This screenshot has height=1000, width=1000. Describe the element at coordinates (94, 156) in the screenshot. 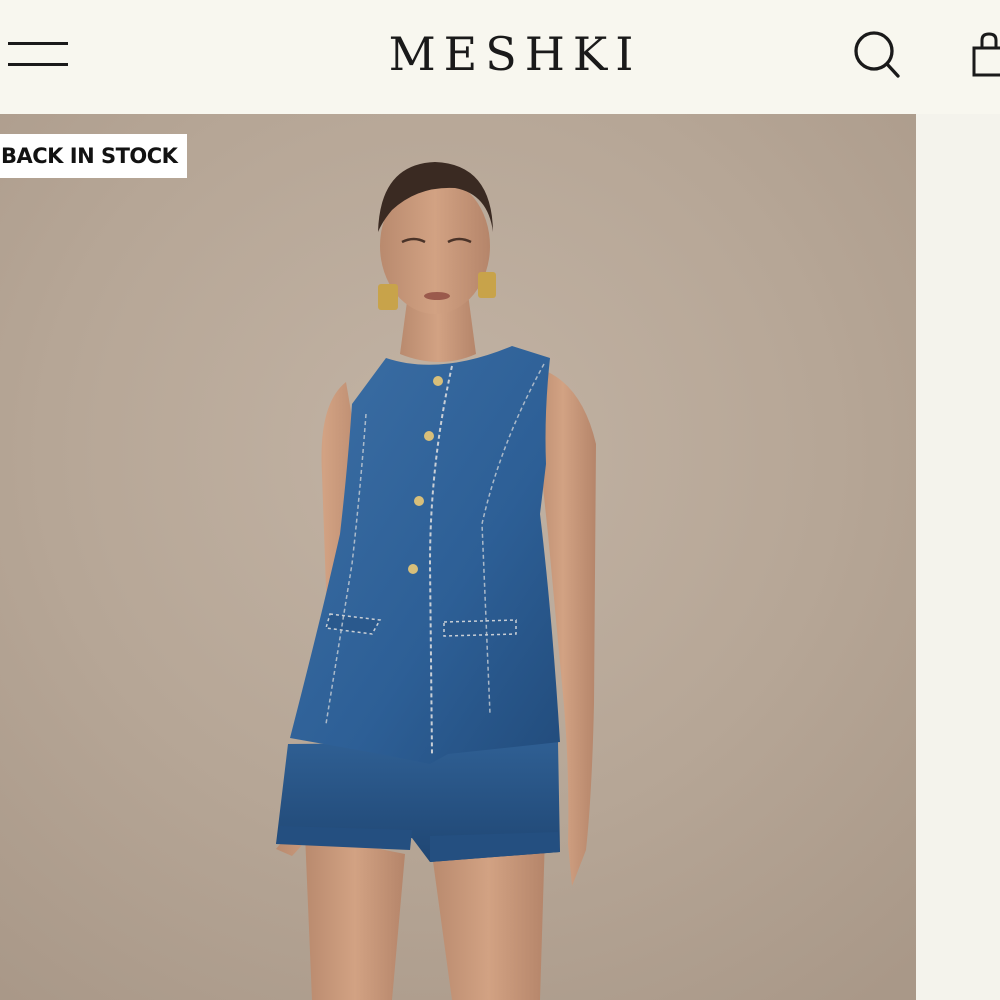

I see `back-in-stock-badge: BACK IN STOCK` at that location.